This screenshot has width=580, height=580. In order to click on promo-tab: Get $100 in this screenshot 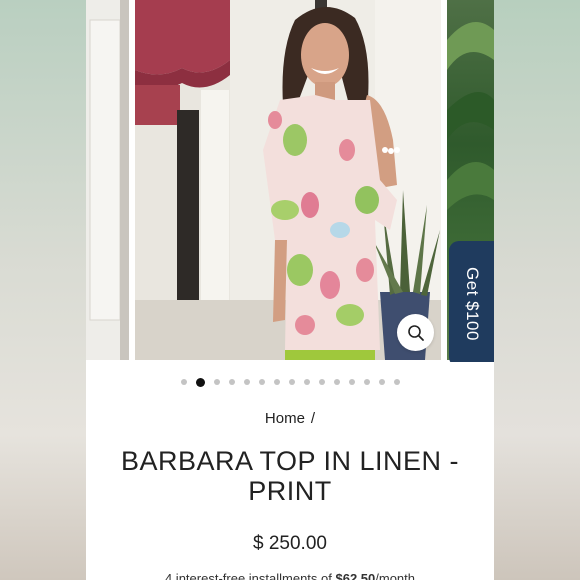, I will do `click(471, 301)`.